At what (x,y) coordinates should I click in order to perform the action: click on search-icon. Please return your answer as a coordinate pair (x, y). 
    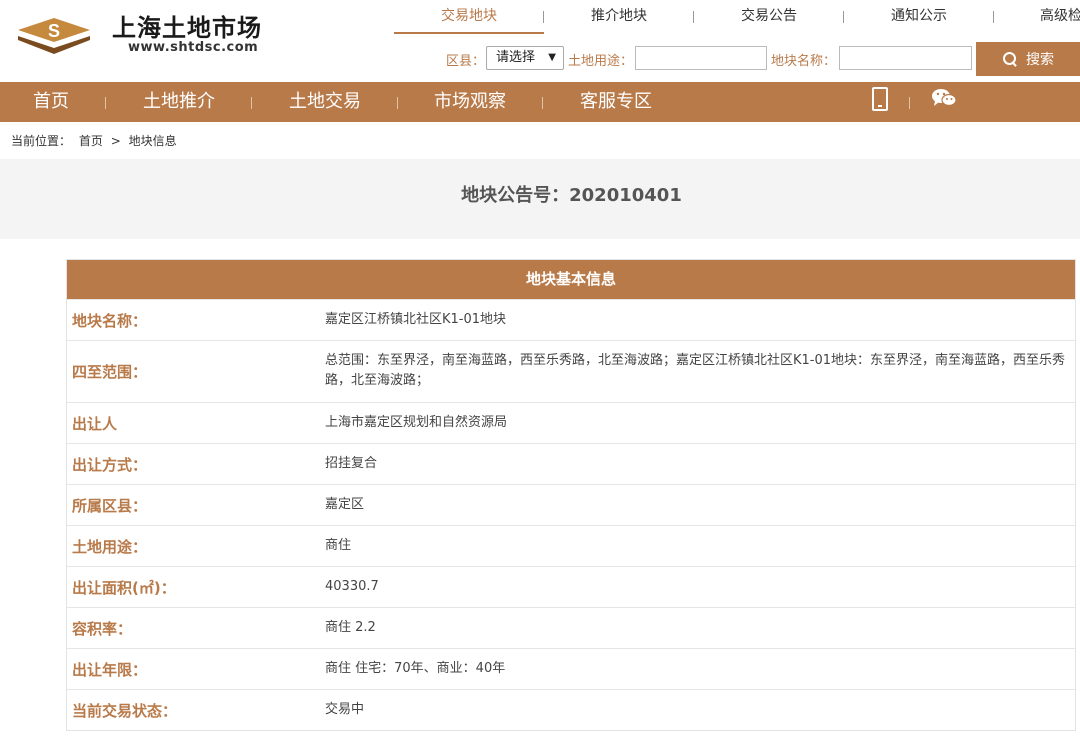
    Looking at the image, I should click on (1010, 59).